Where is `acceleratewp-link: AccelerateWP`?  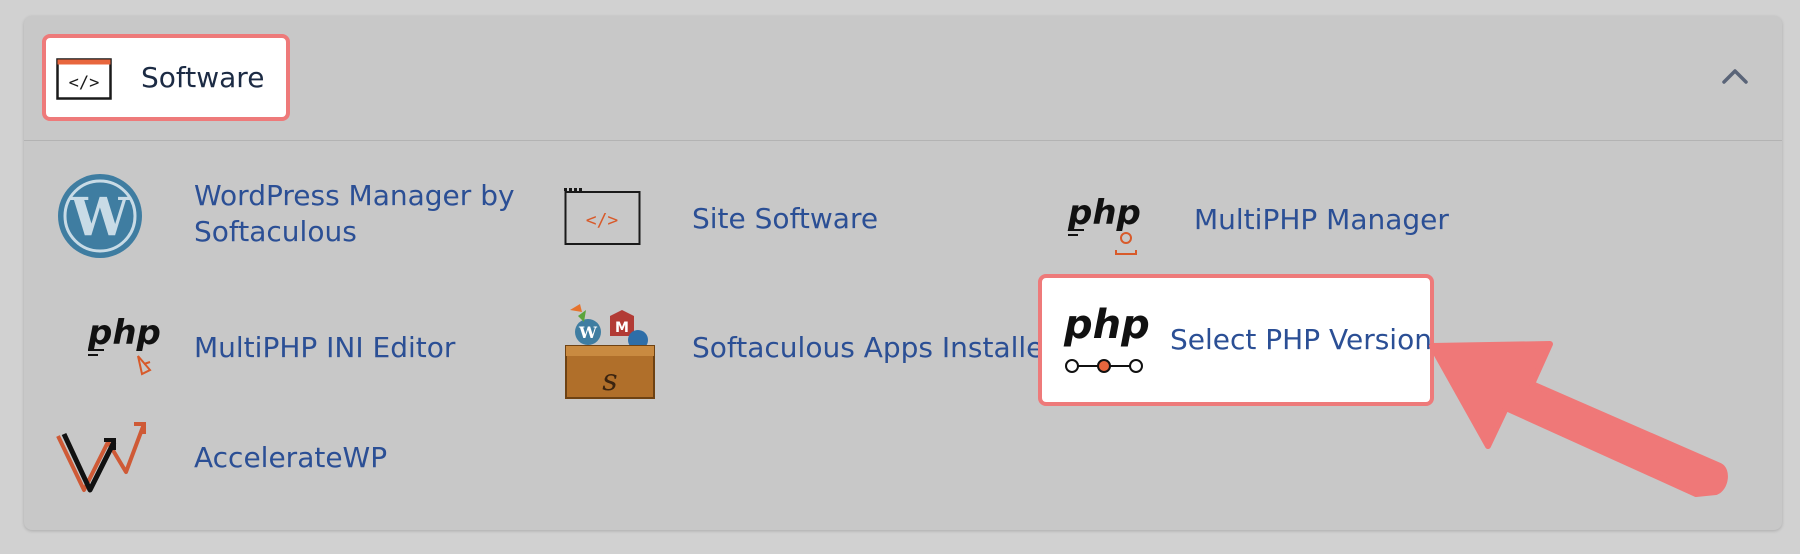 acceleratewp-link: AccelerateWP is located at coordinates (221, 458).